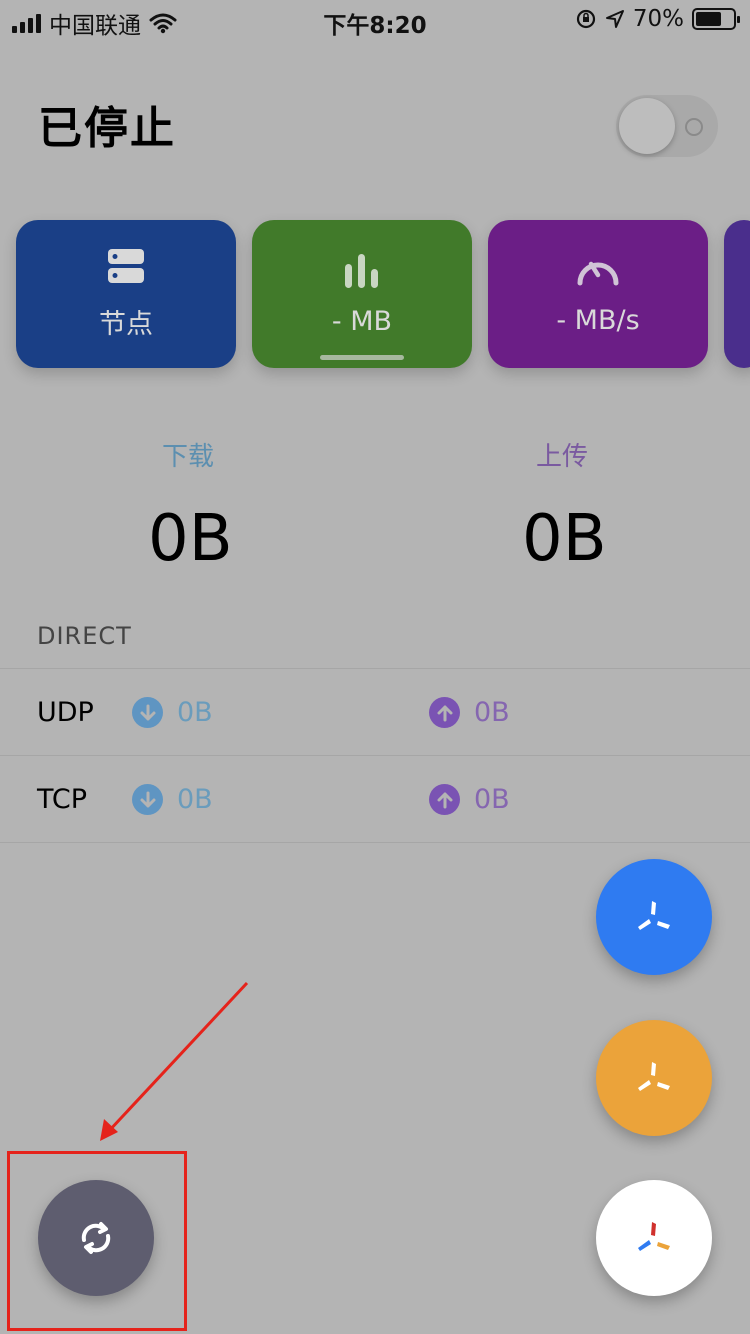 The width and height of the screenshot is (750, 1334). What do you see at coordinates (598, 320) in the screenshot?
I see `speed-card-label: - MB/s` at bounding box center [598, 320].